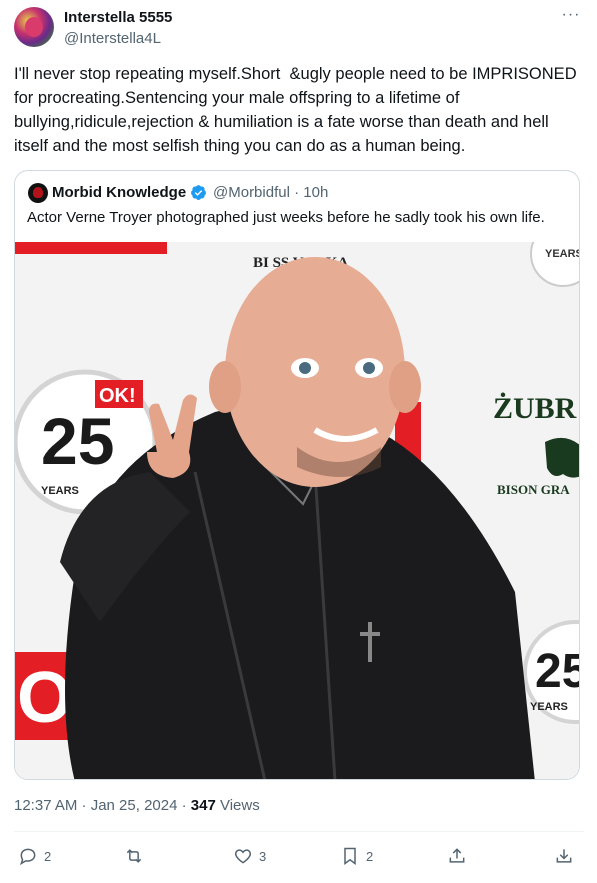 The image size is (597, 883). What do you see at coordinates (263, 856) in the screenshot?
I see `like-count: 3` at bounding box center [263, 856].